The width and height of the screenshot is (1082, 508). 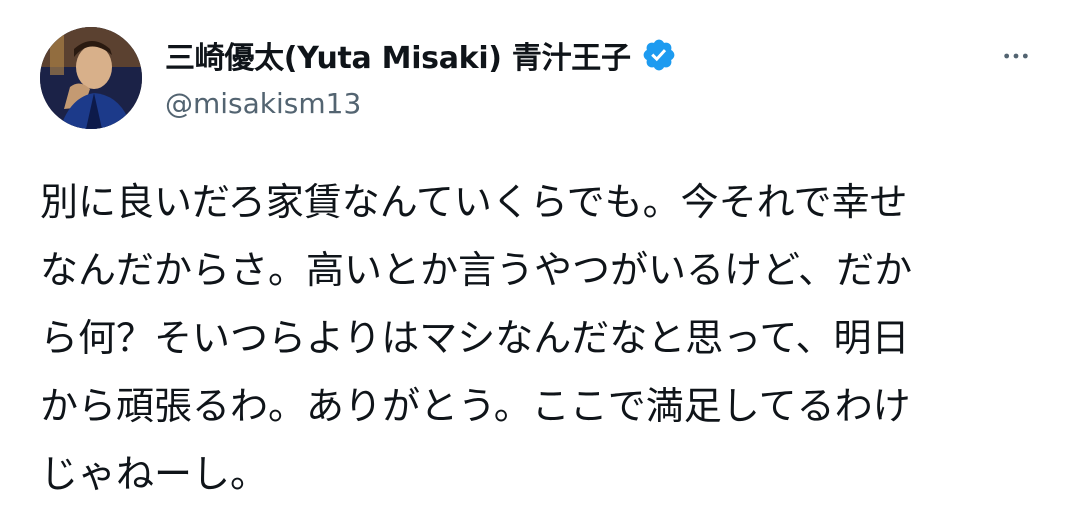 I want to click on avatar, so click(x=91, y=78).